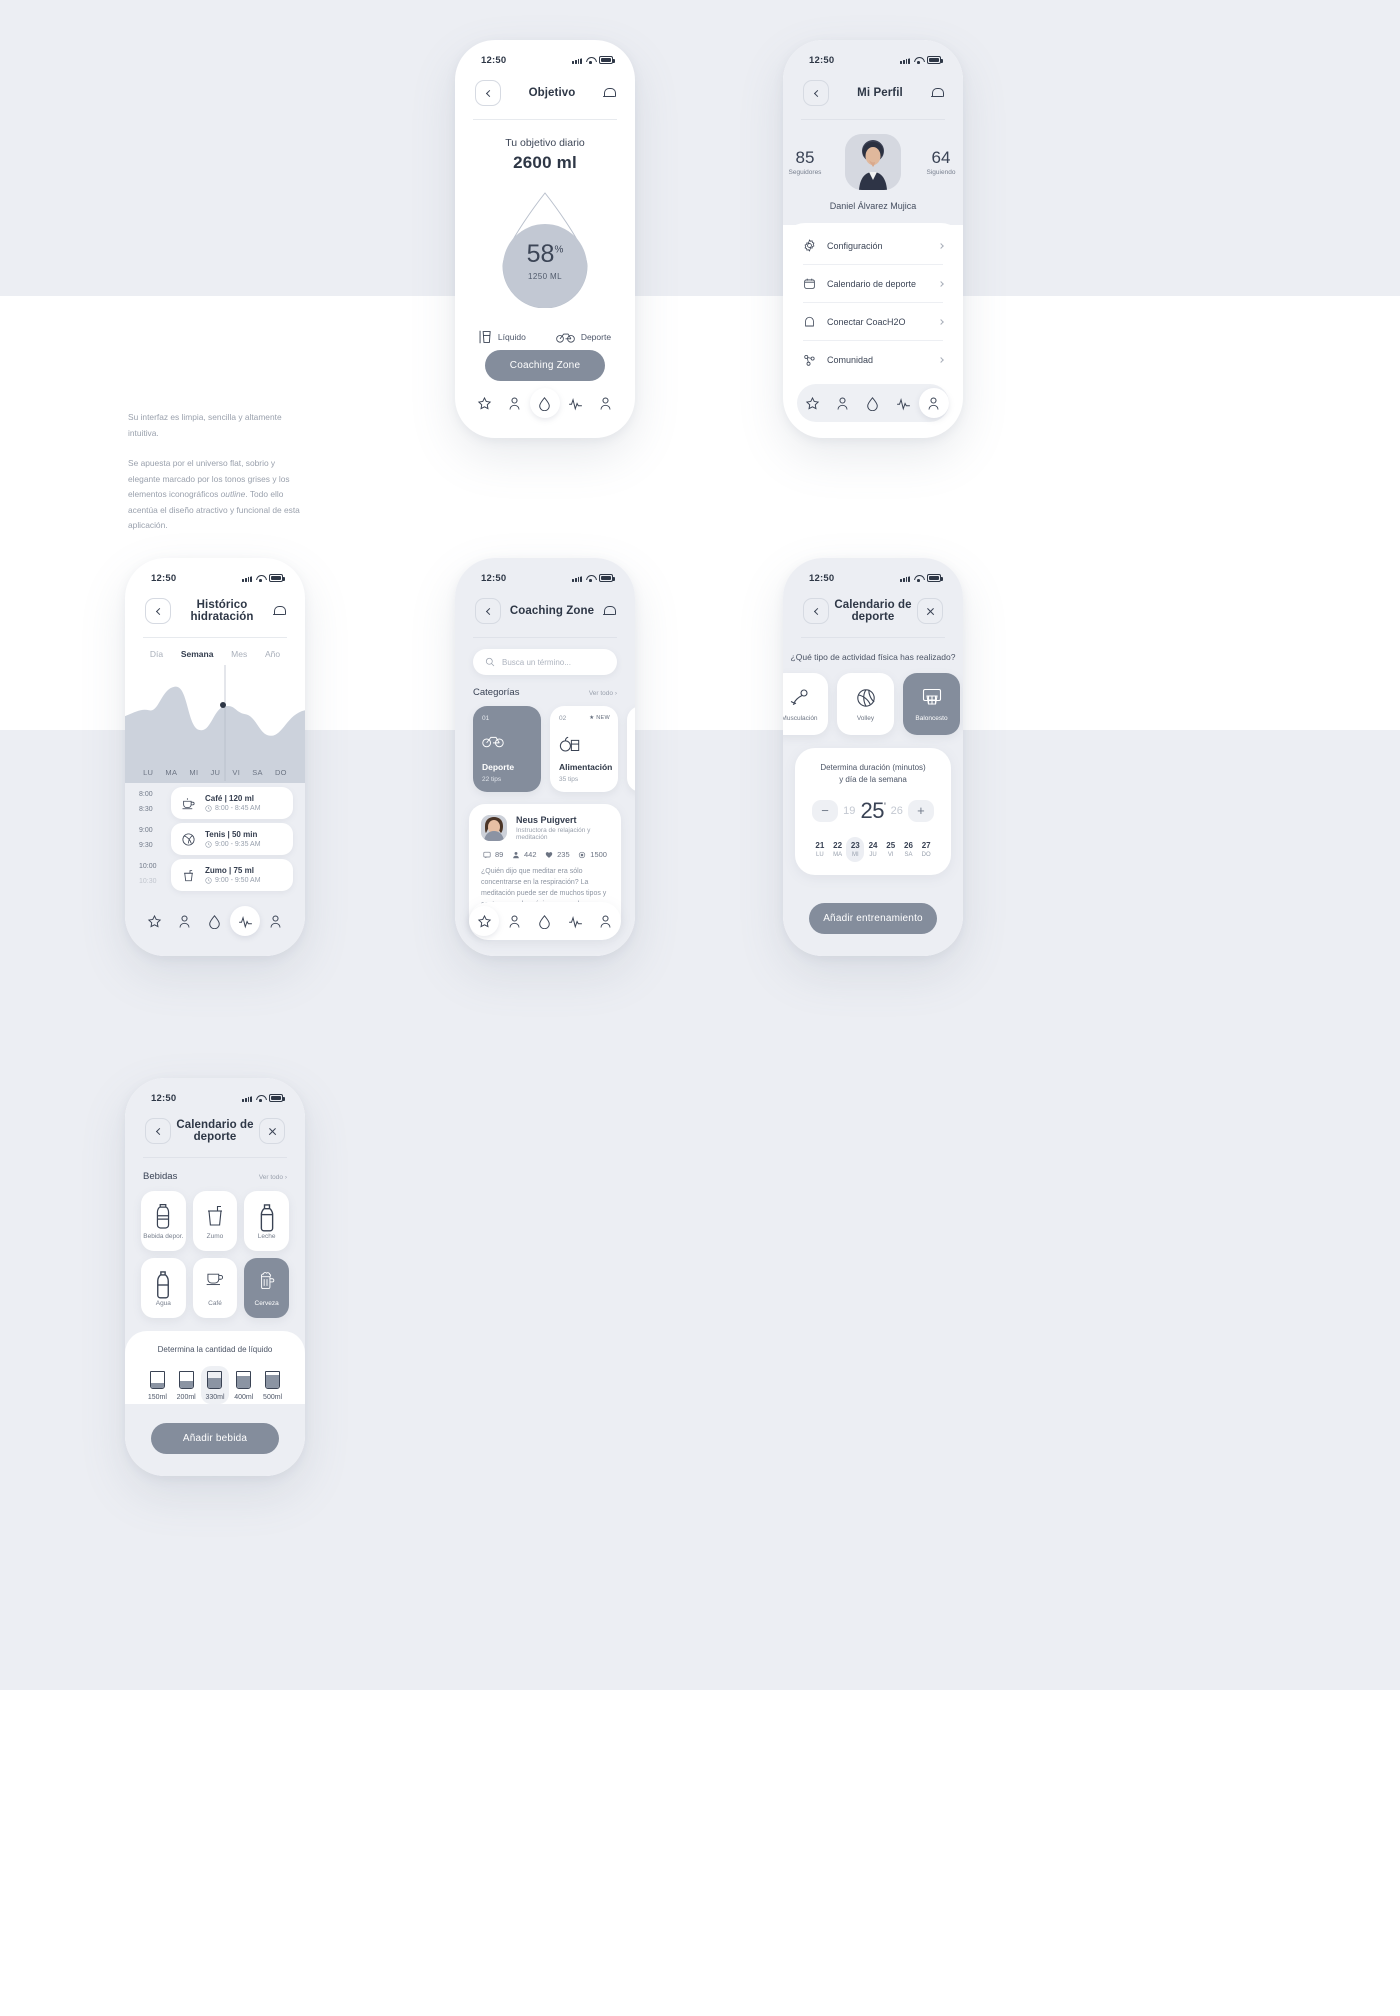 Image resolution: width=1400 pixels, height=2016 pixels. What do you see at coordinates (163, 1221) in the screenshot?
I see `beverage-card-bebida-depor: Bebida depor.` at bounding box center [163, 1221].